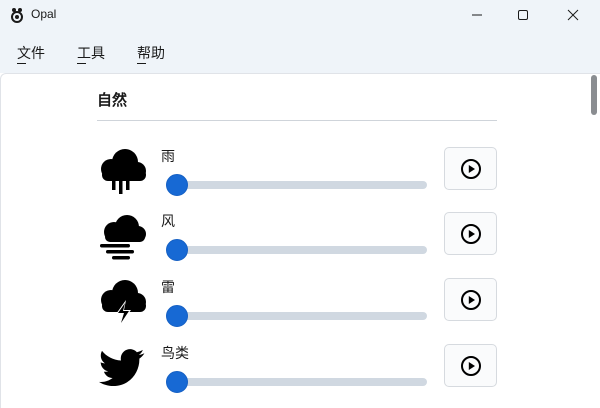 This screenshot has height=408, width=600. Describe the element at coordinates (594, 241) in the screenshot. I see `vertical-scrollbar` at that location.